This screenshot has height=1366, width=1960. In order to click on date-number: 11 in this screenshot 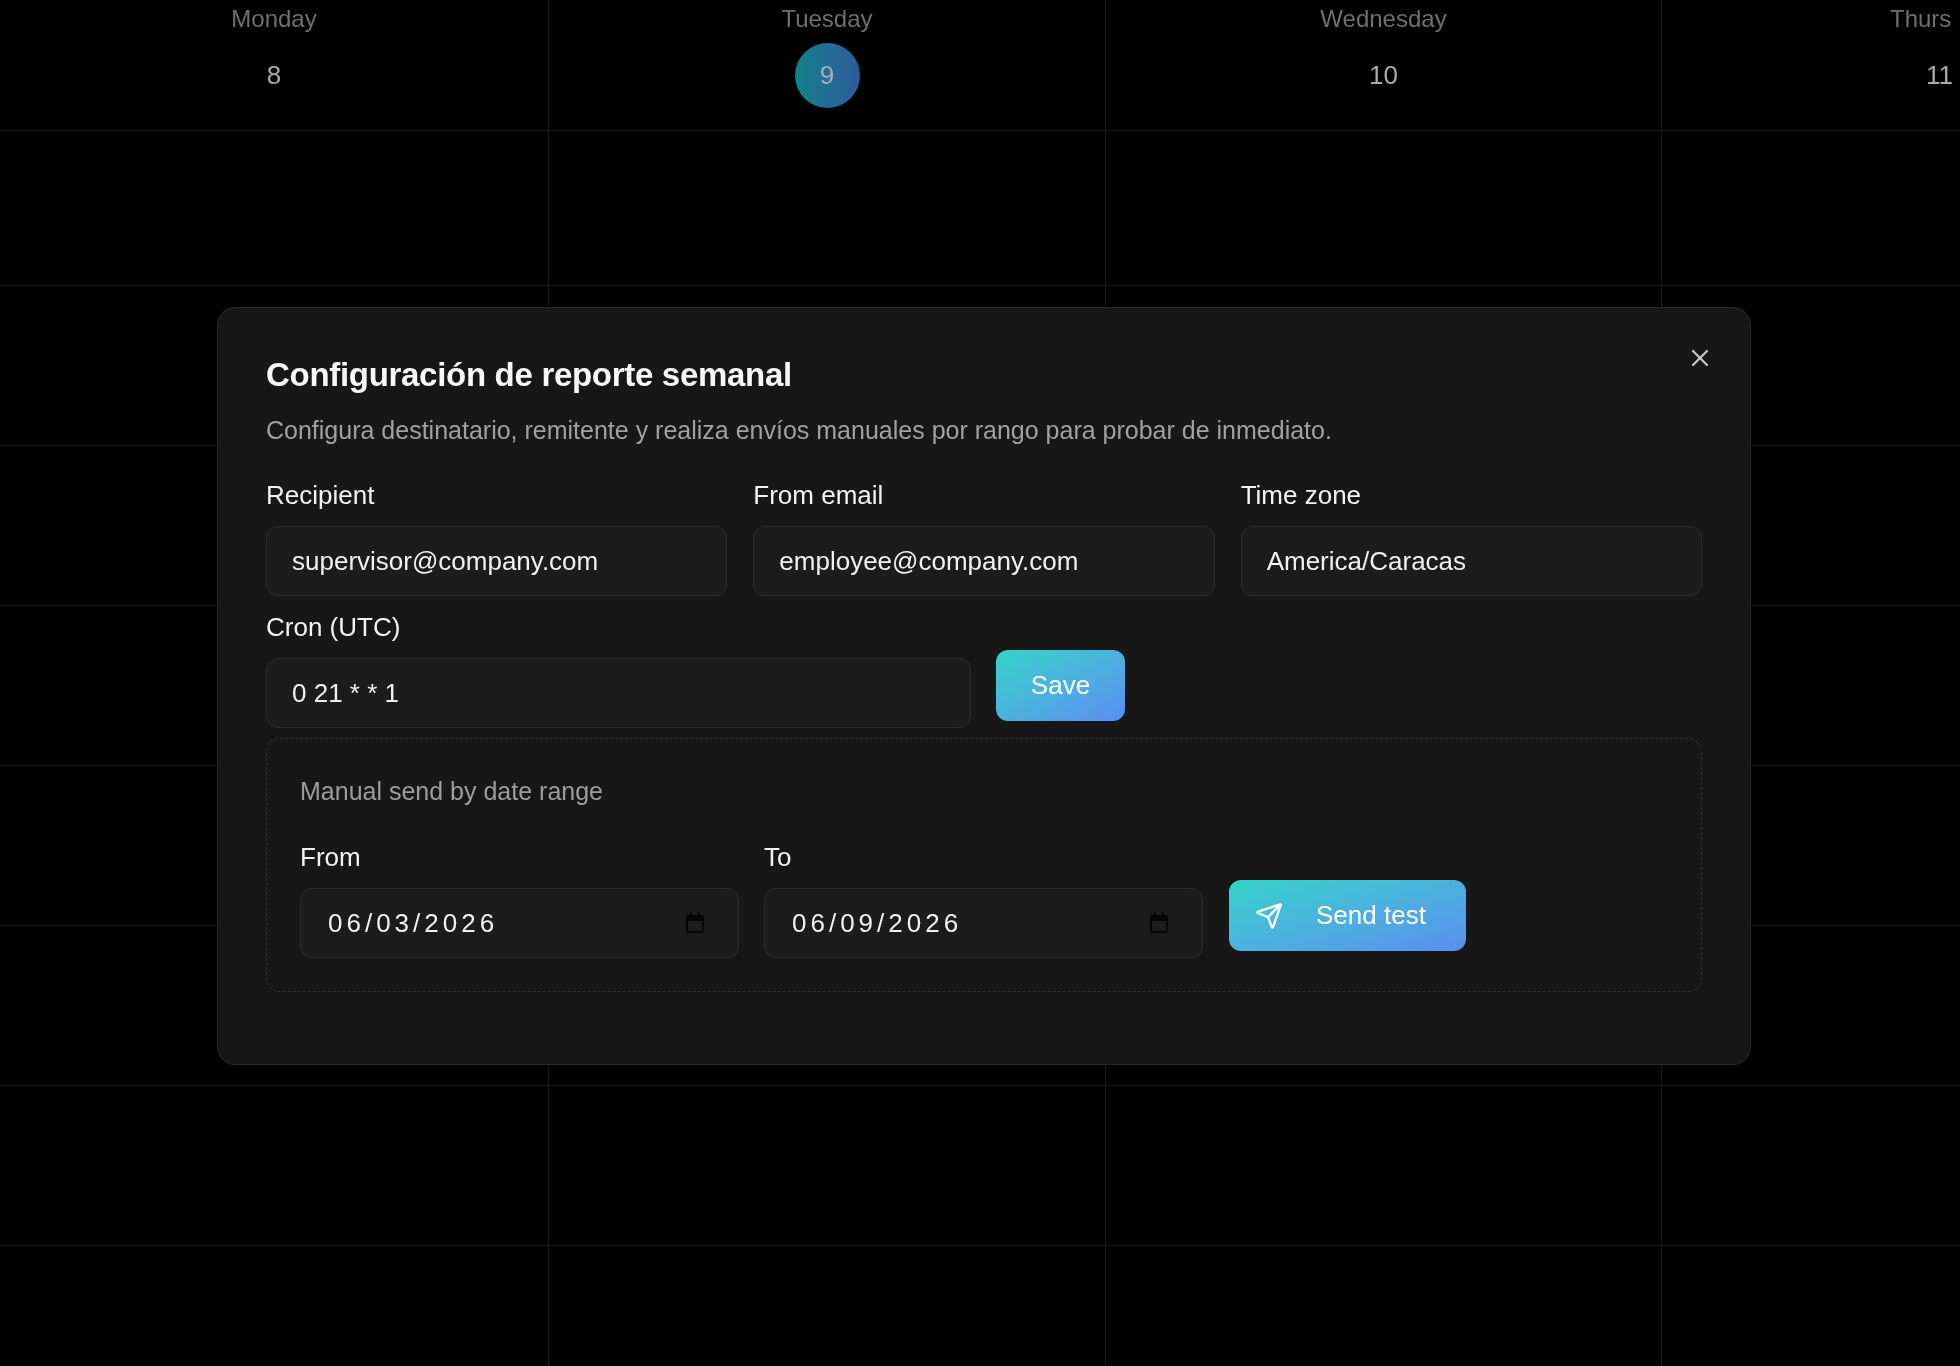, I will do `click(1933, 75)`.